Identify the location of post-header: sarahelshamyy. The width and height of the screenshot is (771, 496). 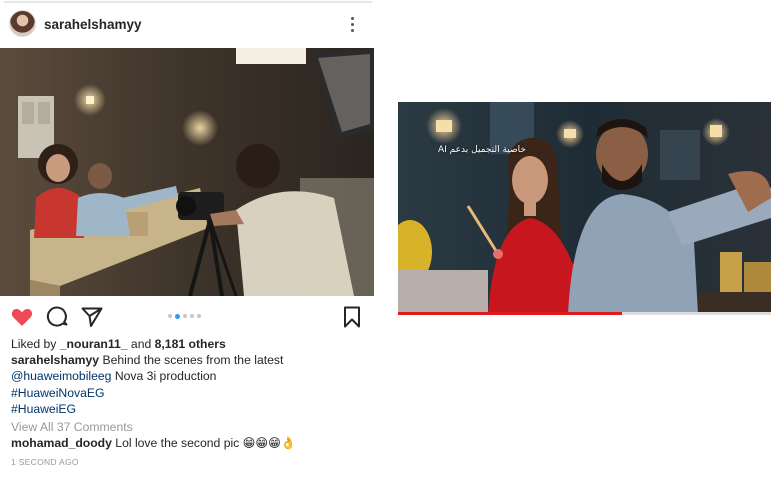
(188, 24).